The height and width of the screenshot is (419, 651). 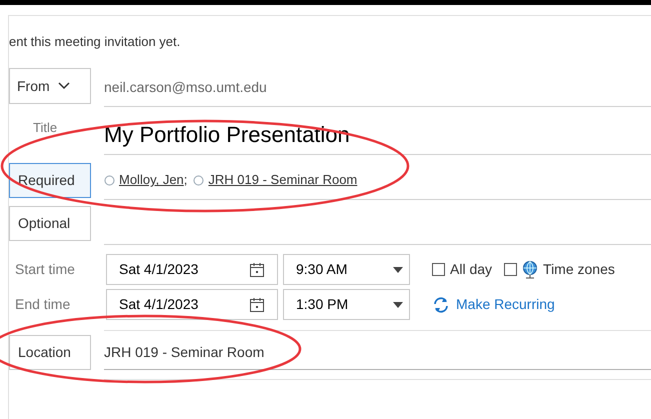 What do you see at coordinates (462, 269) in the screenshot?
I see `option-checkbox: All day` at bounding box center [462, 269].